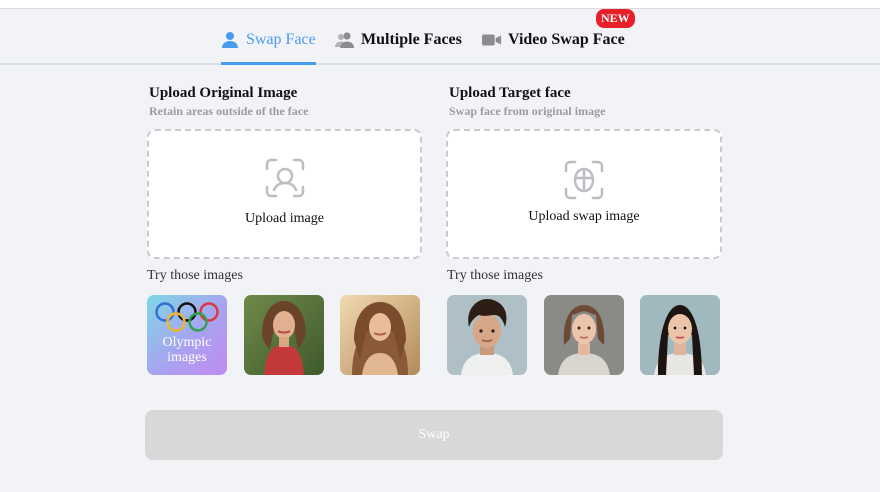 Image resolution: width=880 pixels, height=492 pixels. I want to click on face-scan-icon, so click(285, 178).